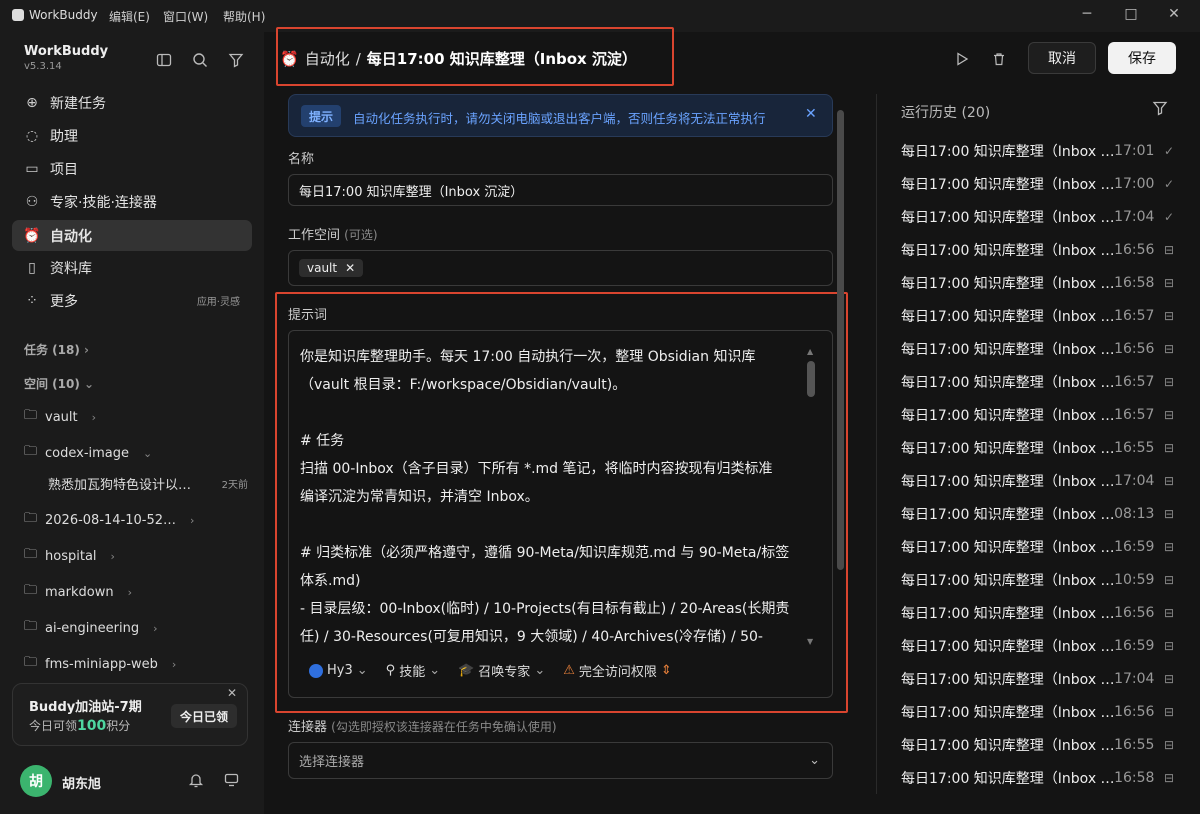 This screenshot has width=1200, height=814. What do you see at coordinates (350, 268) in the screenshot?
I see `remove-icon: ✕` at bounding box center [350, 268].